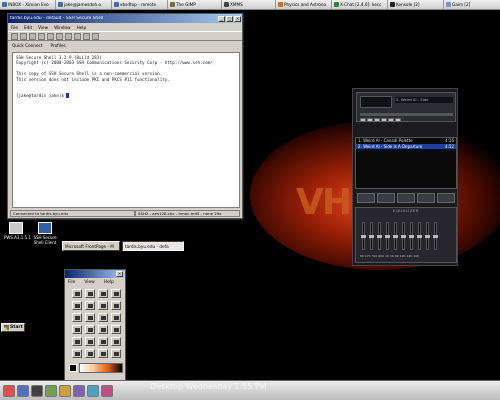  I want to click on bucket-fill-icon, so click(90, 329).